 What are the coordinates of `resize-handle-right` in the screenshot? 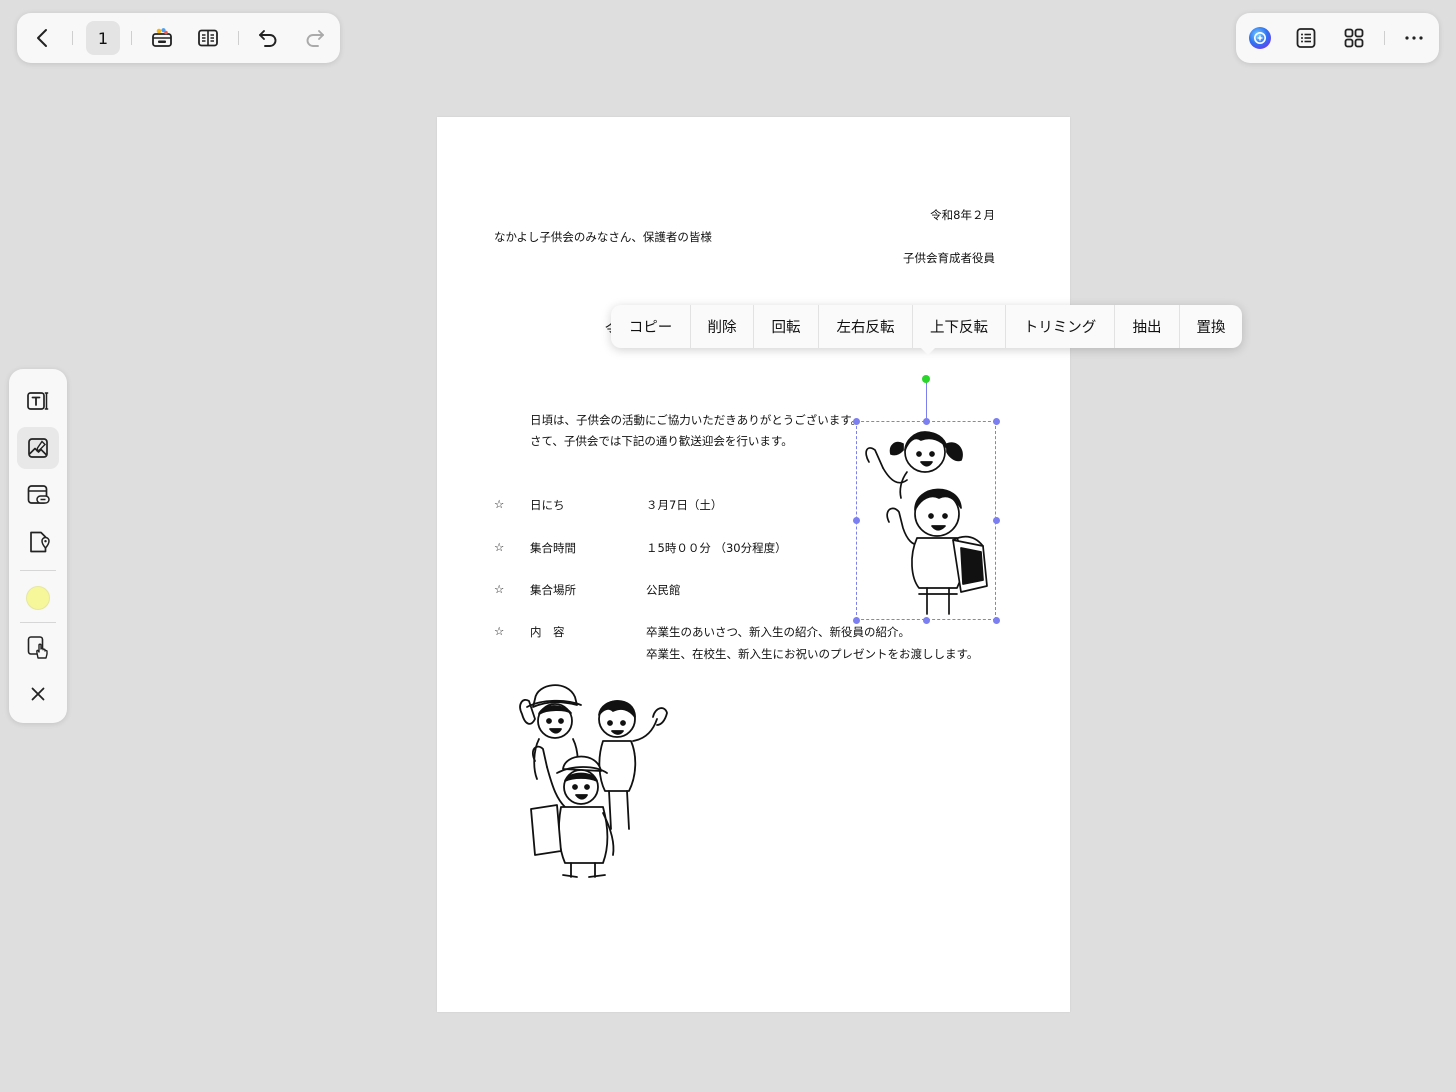 It's located at (996, 520).